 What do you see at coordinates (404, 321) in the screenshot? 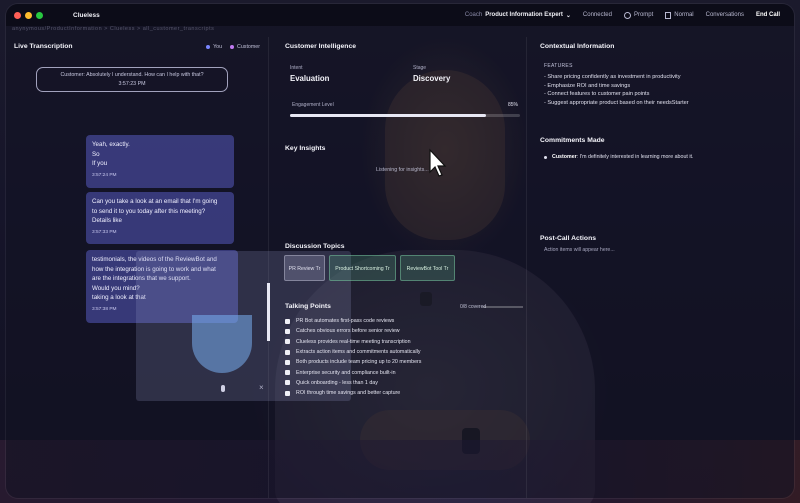
I see `talking-point: PR Bot automates first-pass code reviews` at bounding box center [404, 321].